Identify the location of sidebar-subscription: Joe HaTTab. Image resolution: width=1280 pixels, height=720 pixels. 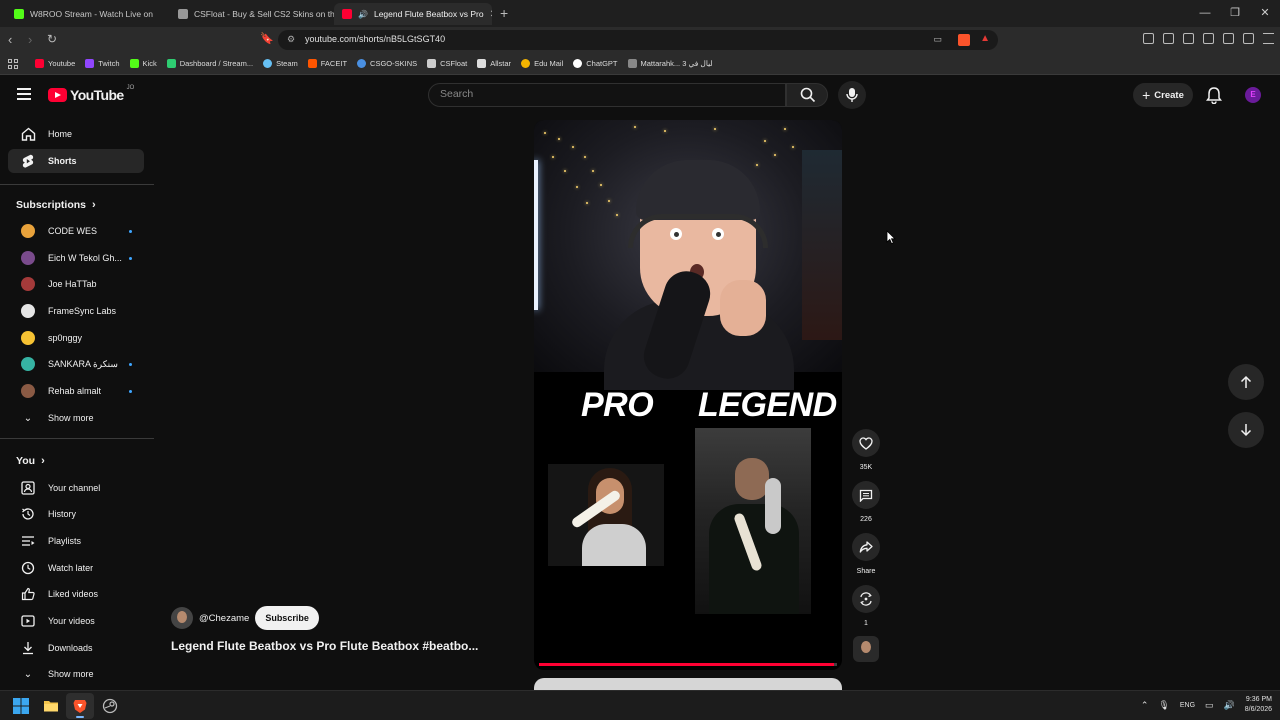
(76, 284).